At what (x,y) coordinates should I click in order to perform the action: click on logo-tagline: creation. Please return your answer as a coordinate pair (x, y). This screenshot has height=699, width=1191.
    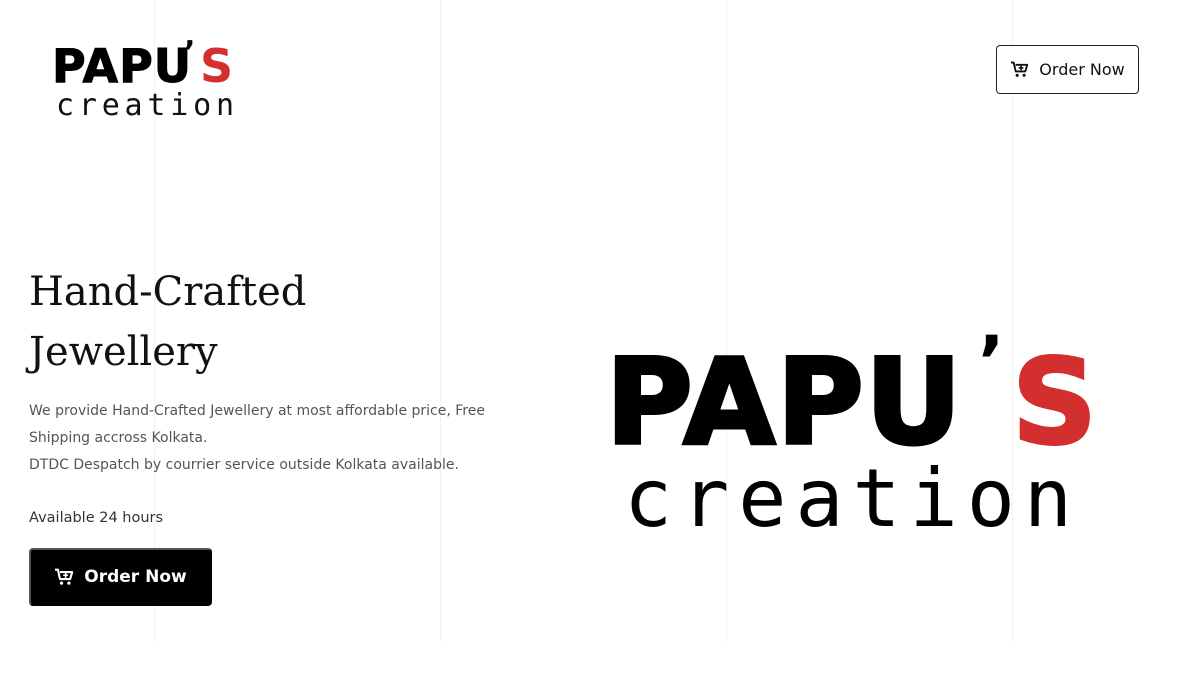
    Looking at the image, I should click on (145, 105).